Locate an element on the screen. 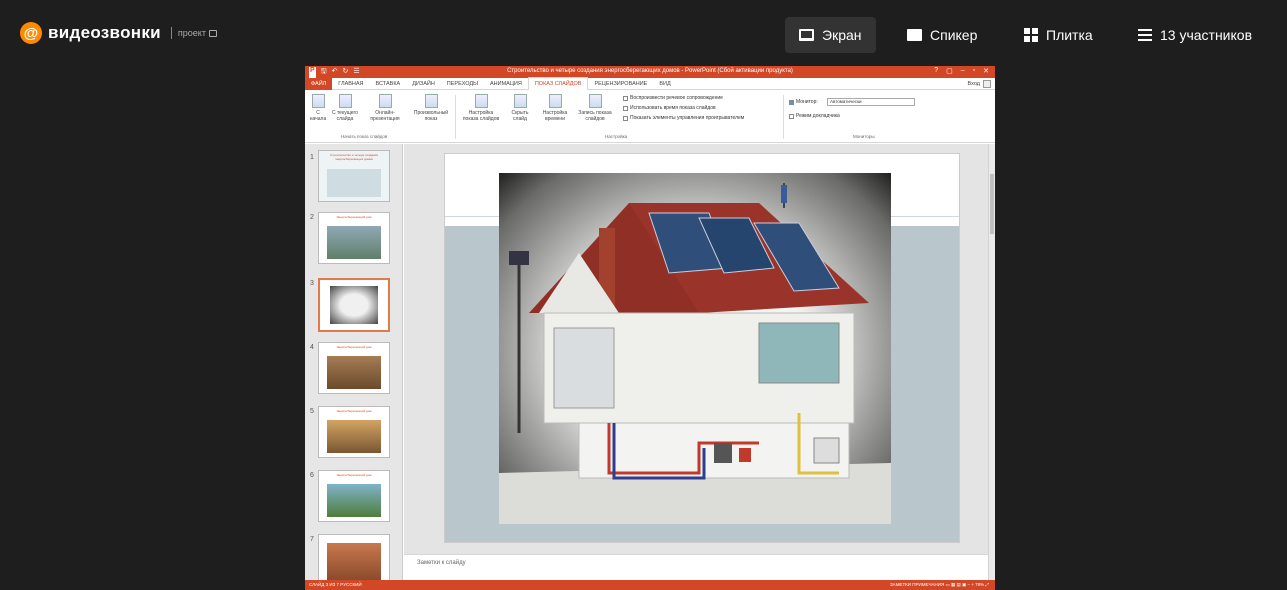 This screenshot has height=590, width=1287. view-tile-label: Плитка is located at coordinates (1069, 35).